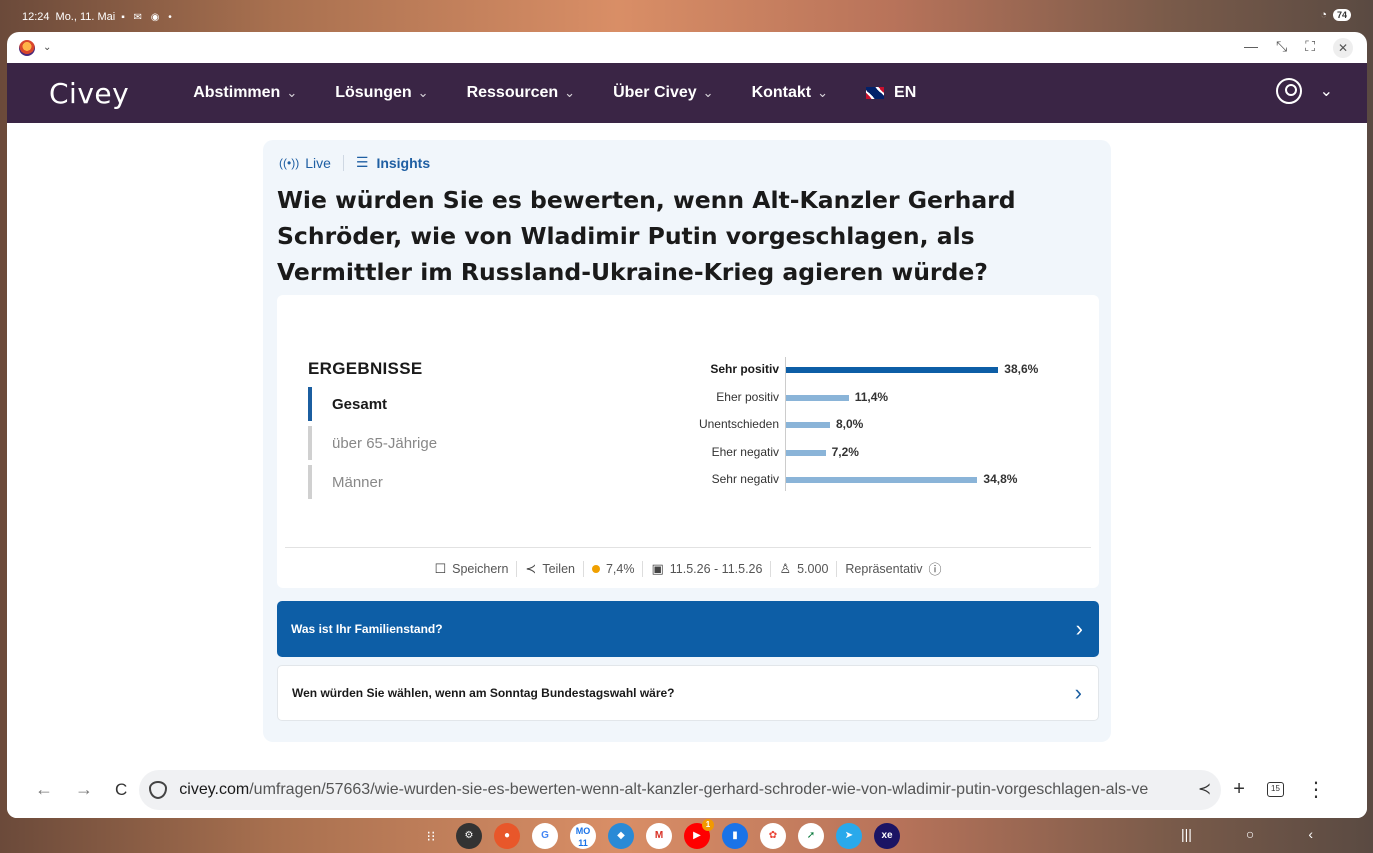 The width and height of the screenshot is (1373, 853). Describe the element at coordinates (1310, 48) in the screenshot. I see `fullscreen-icon: ⛶` at that location.